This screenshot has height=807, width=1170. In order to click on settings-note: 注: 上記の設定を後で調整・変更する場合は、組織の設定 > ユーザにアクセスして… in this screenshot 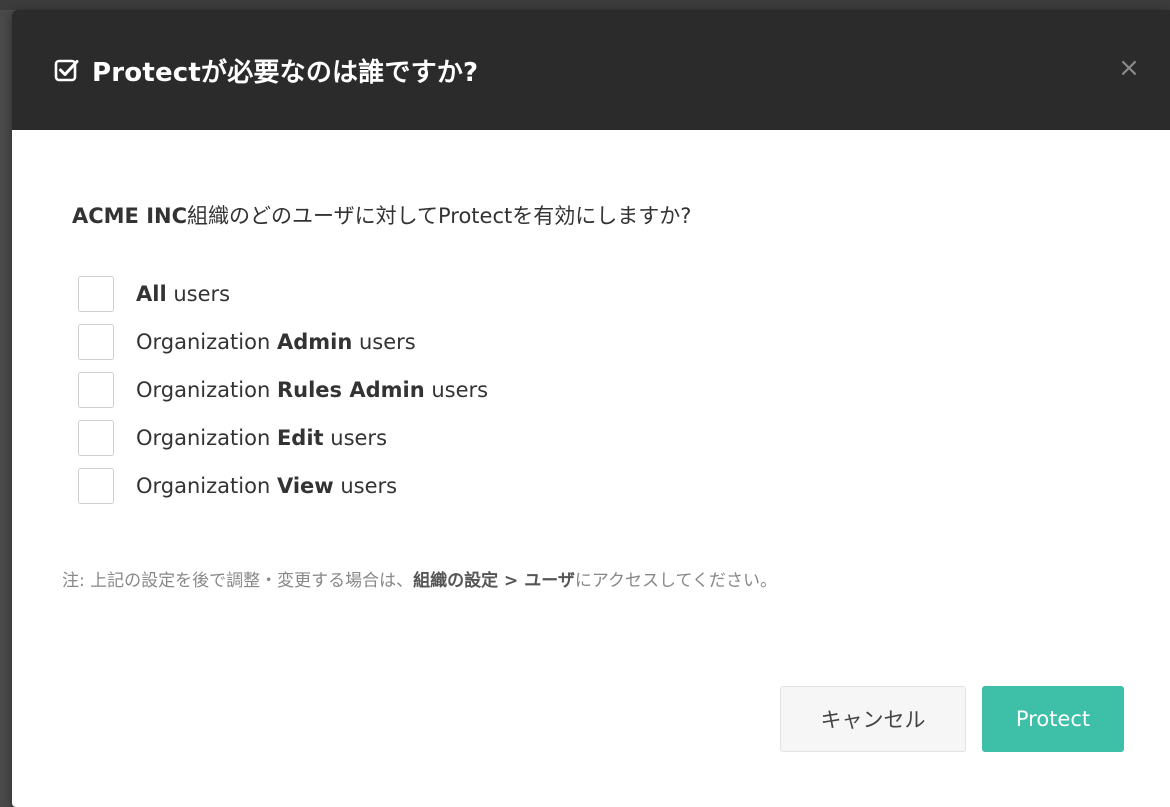, I will do `click(596, 578)`.